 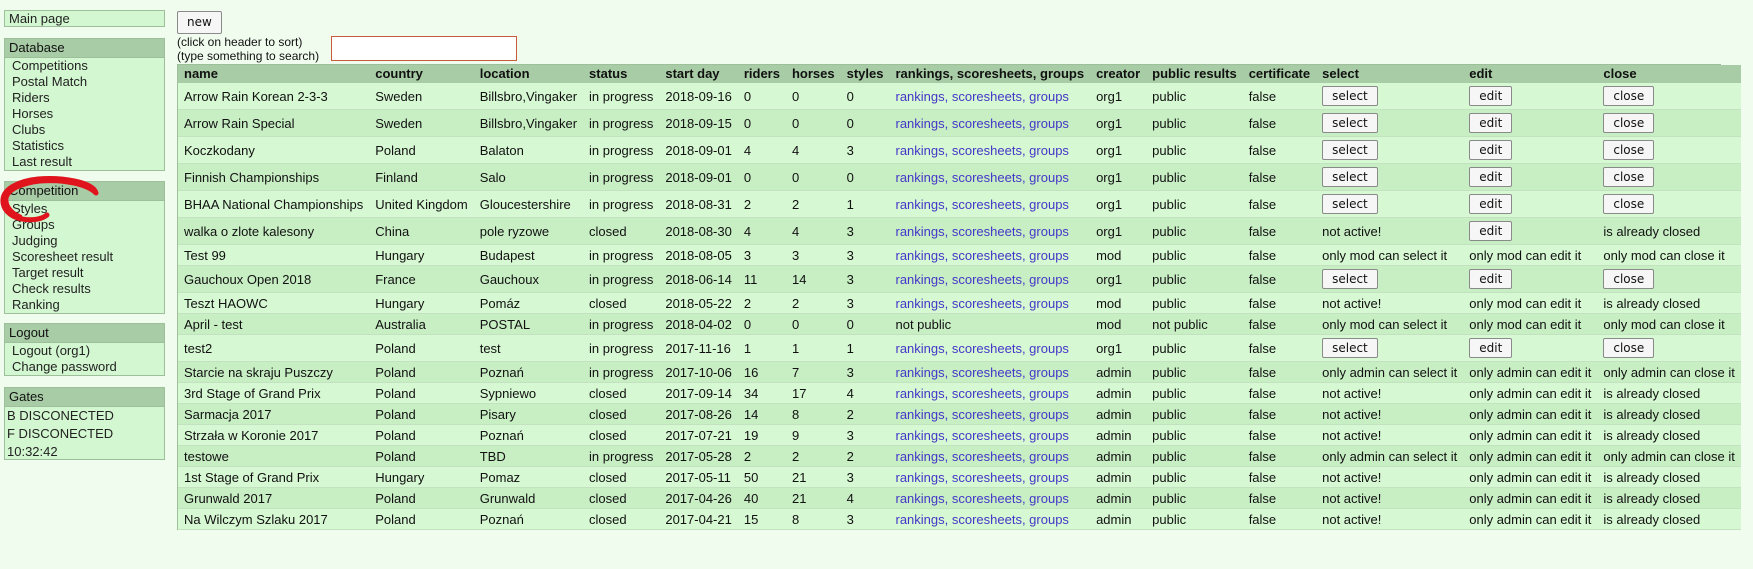 What do you see at coordinates (1669, 498) in the screenshot?
I see `cell-close: is already closed` at bounding box center [1669, 498].